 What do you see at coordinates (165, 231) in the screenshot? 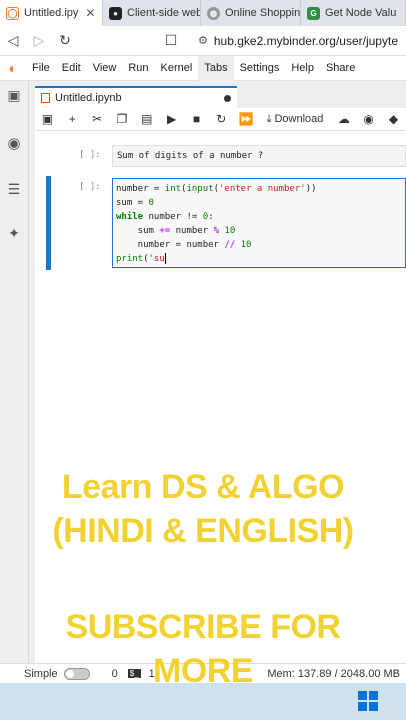
I see `code-token: +=` at bounding box center [165, 231].